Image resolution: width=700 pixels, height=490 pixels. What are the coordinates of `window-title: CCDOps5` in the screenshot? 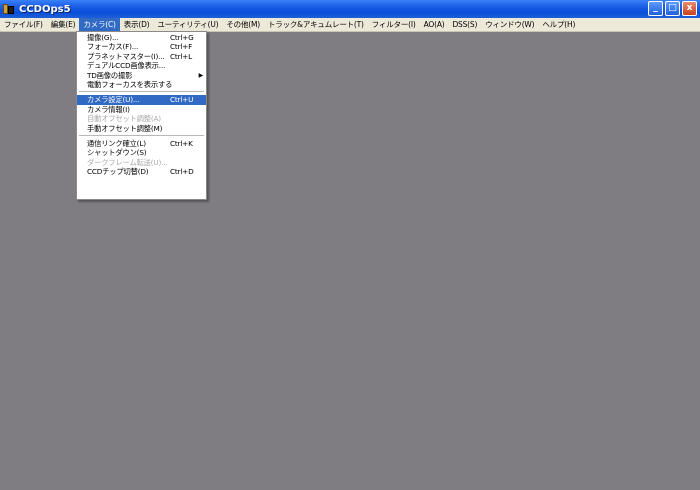 It's located at (45, 9).